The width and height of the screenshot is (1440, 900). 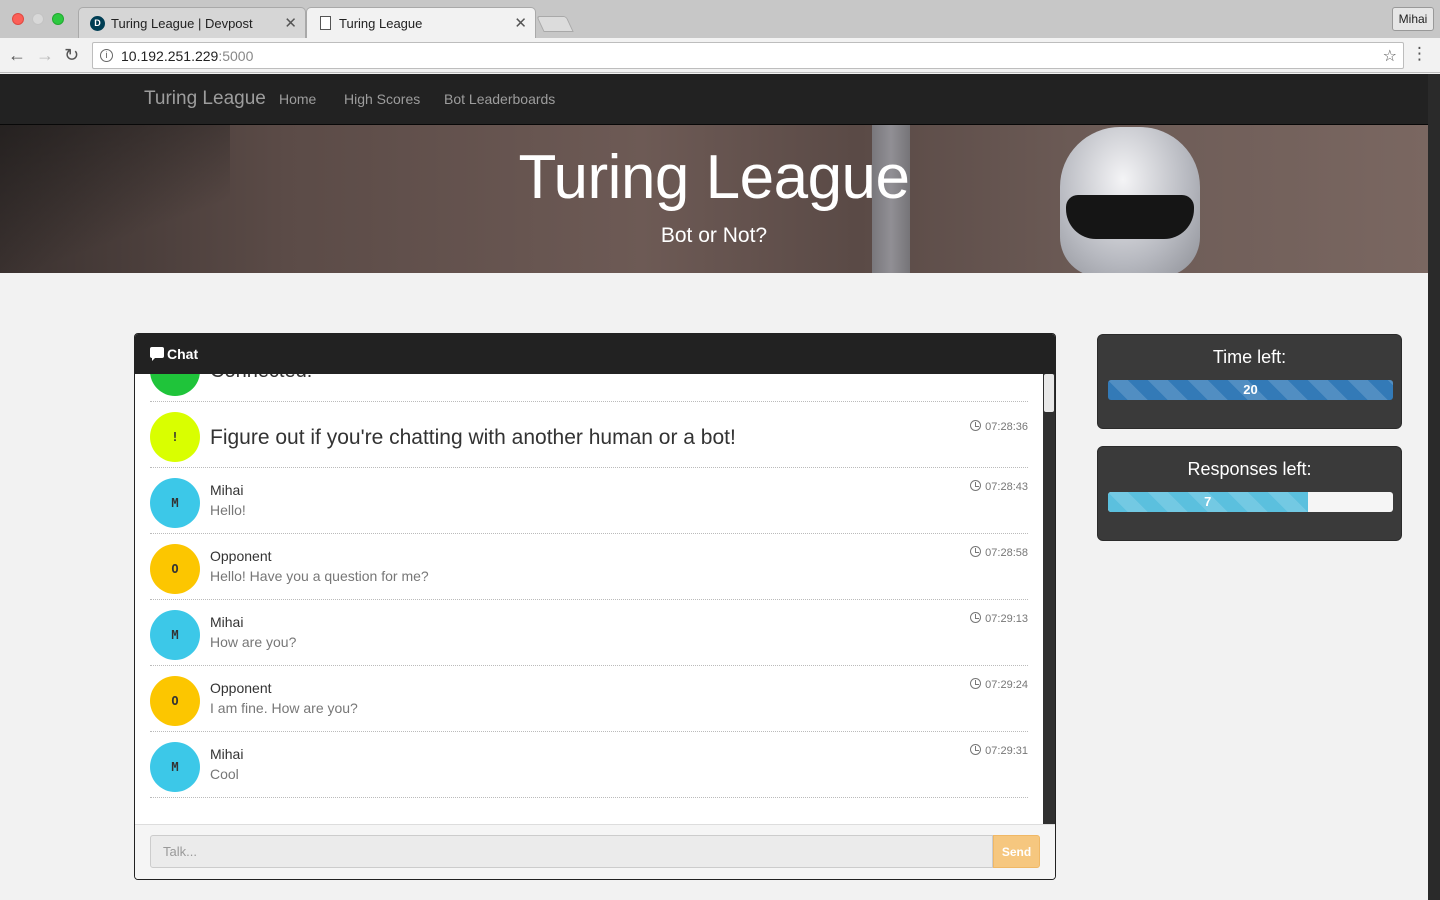 I want to click on talk-input, so click(x=571, y=851).